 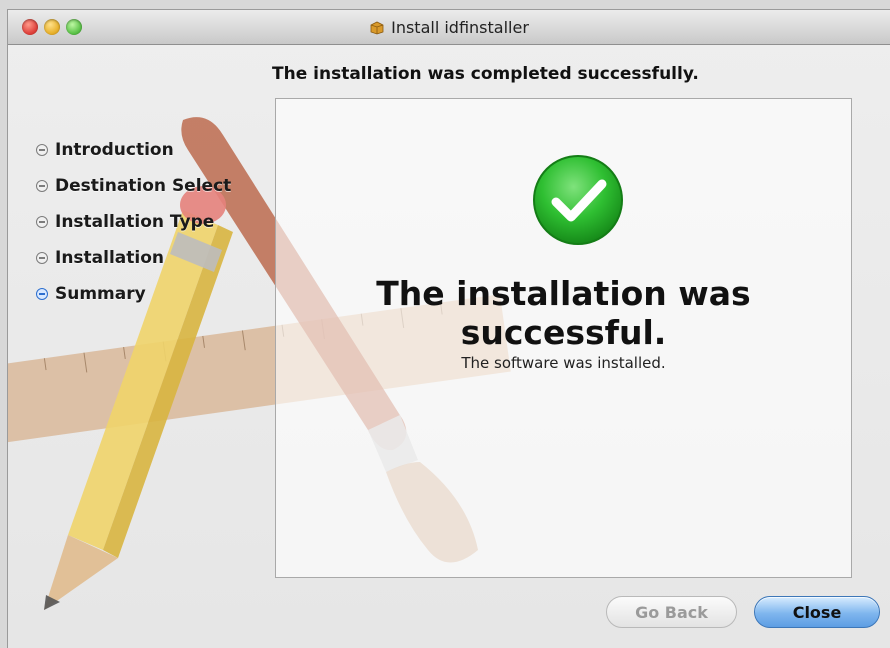 What do you see at coordinates (817, 612) in the screenshot?
I see `close-button: Close` at bounding box center [817, 612].